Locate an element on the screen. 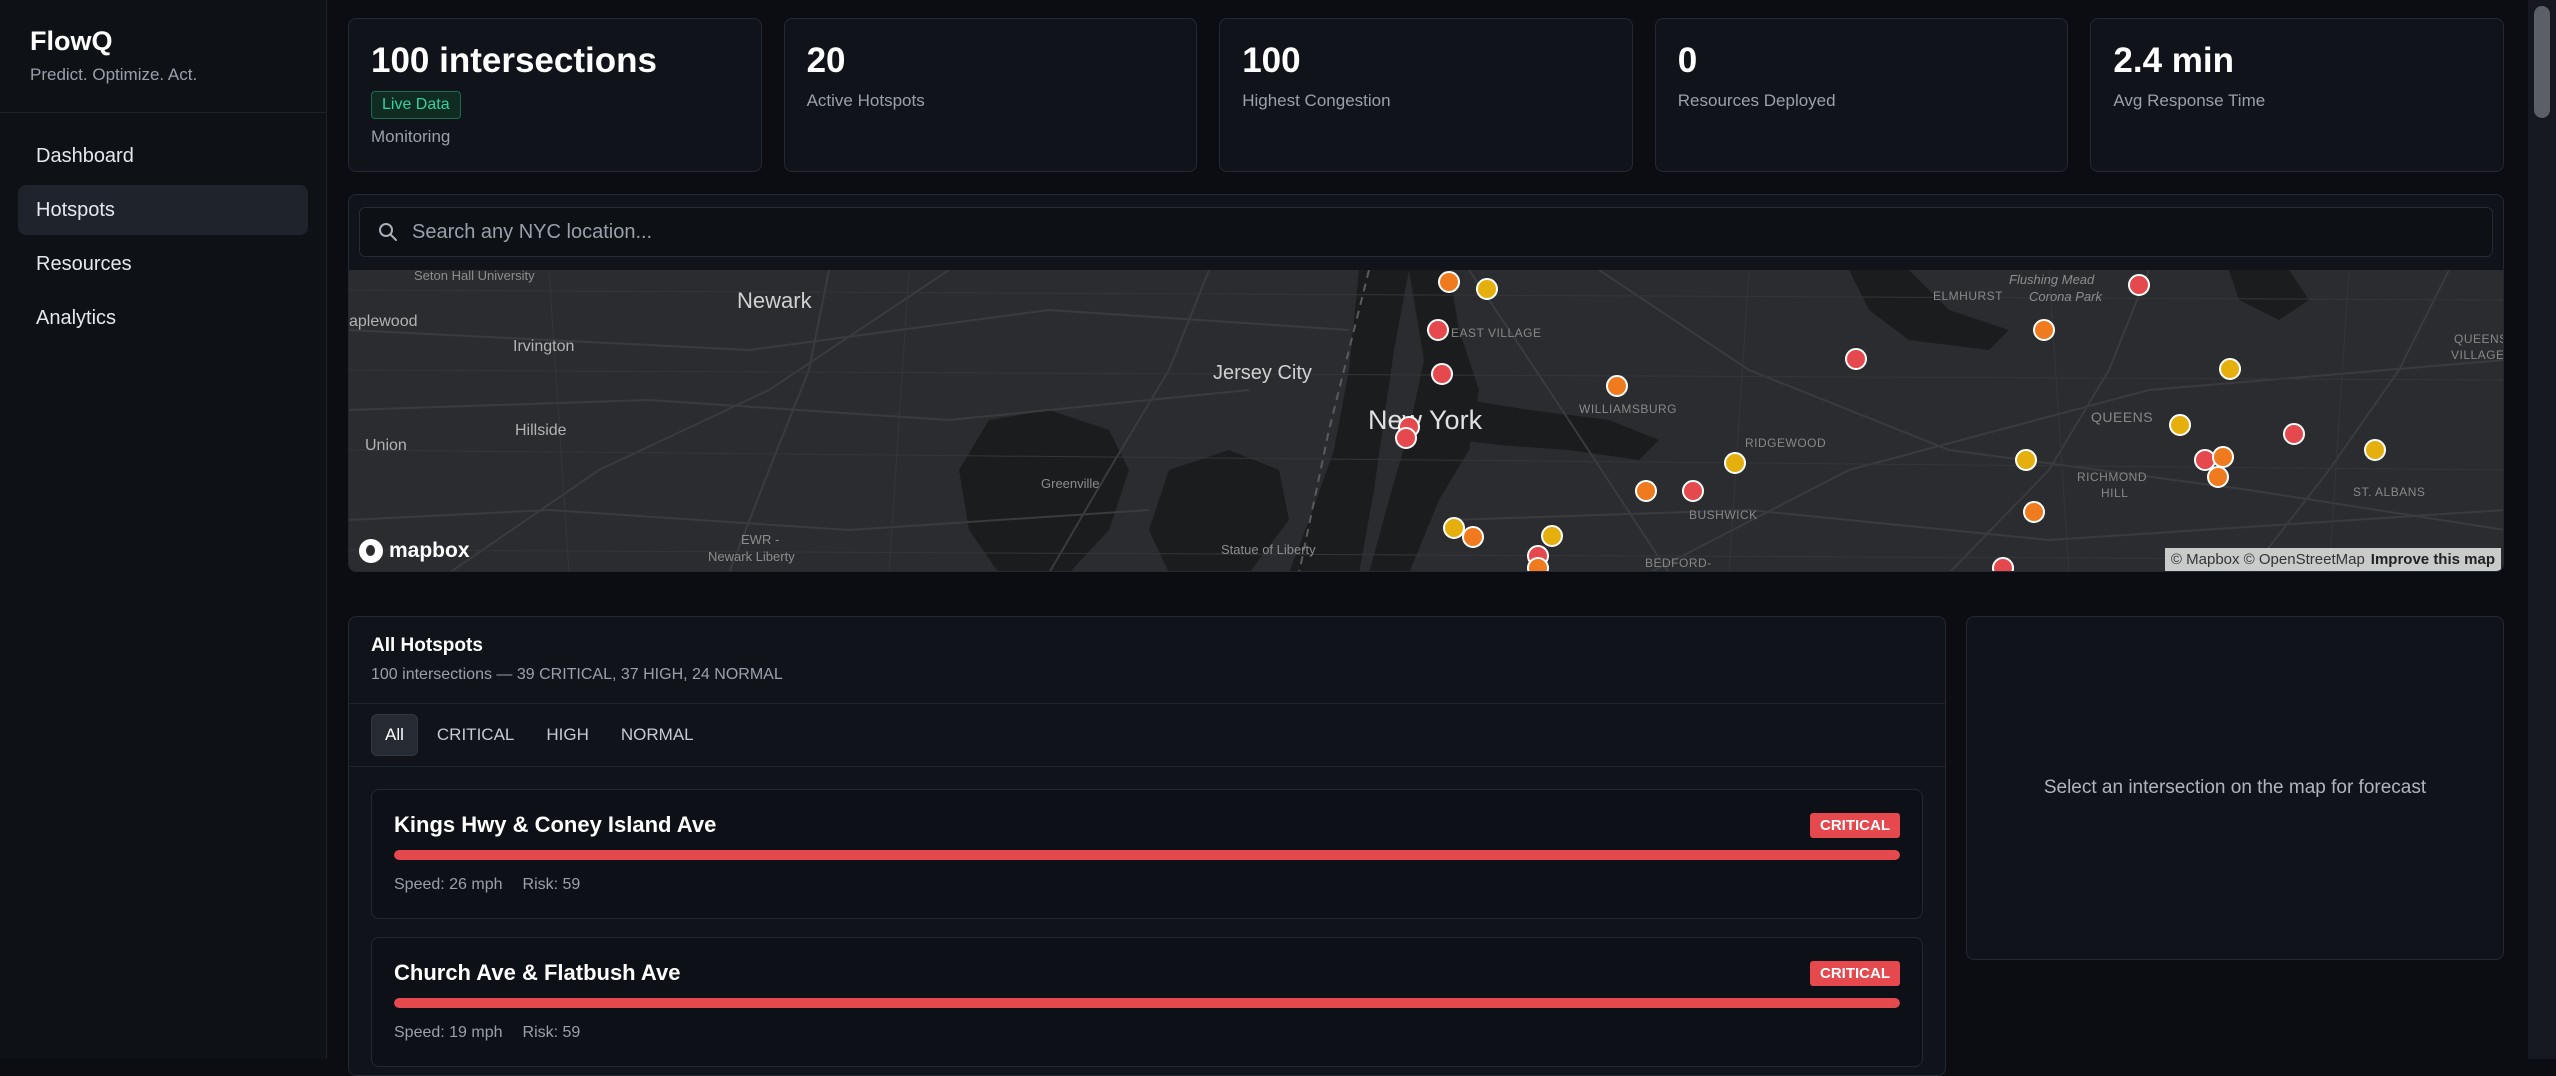 The width and height of the screenshot is (2556, 1076). app-title: FlowQ is located at coordinates (71, 41).